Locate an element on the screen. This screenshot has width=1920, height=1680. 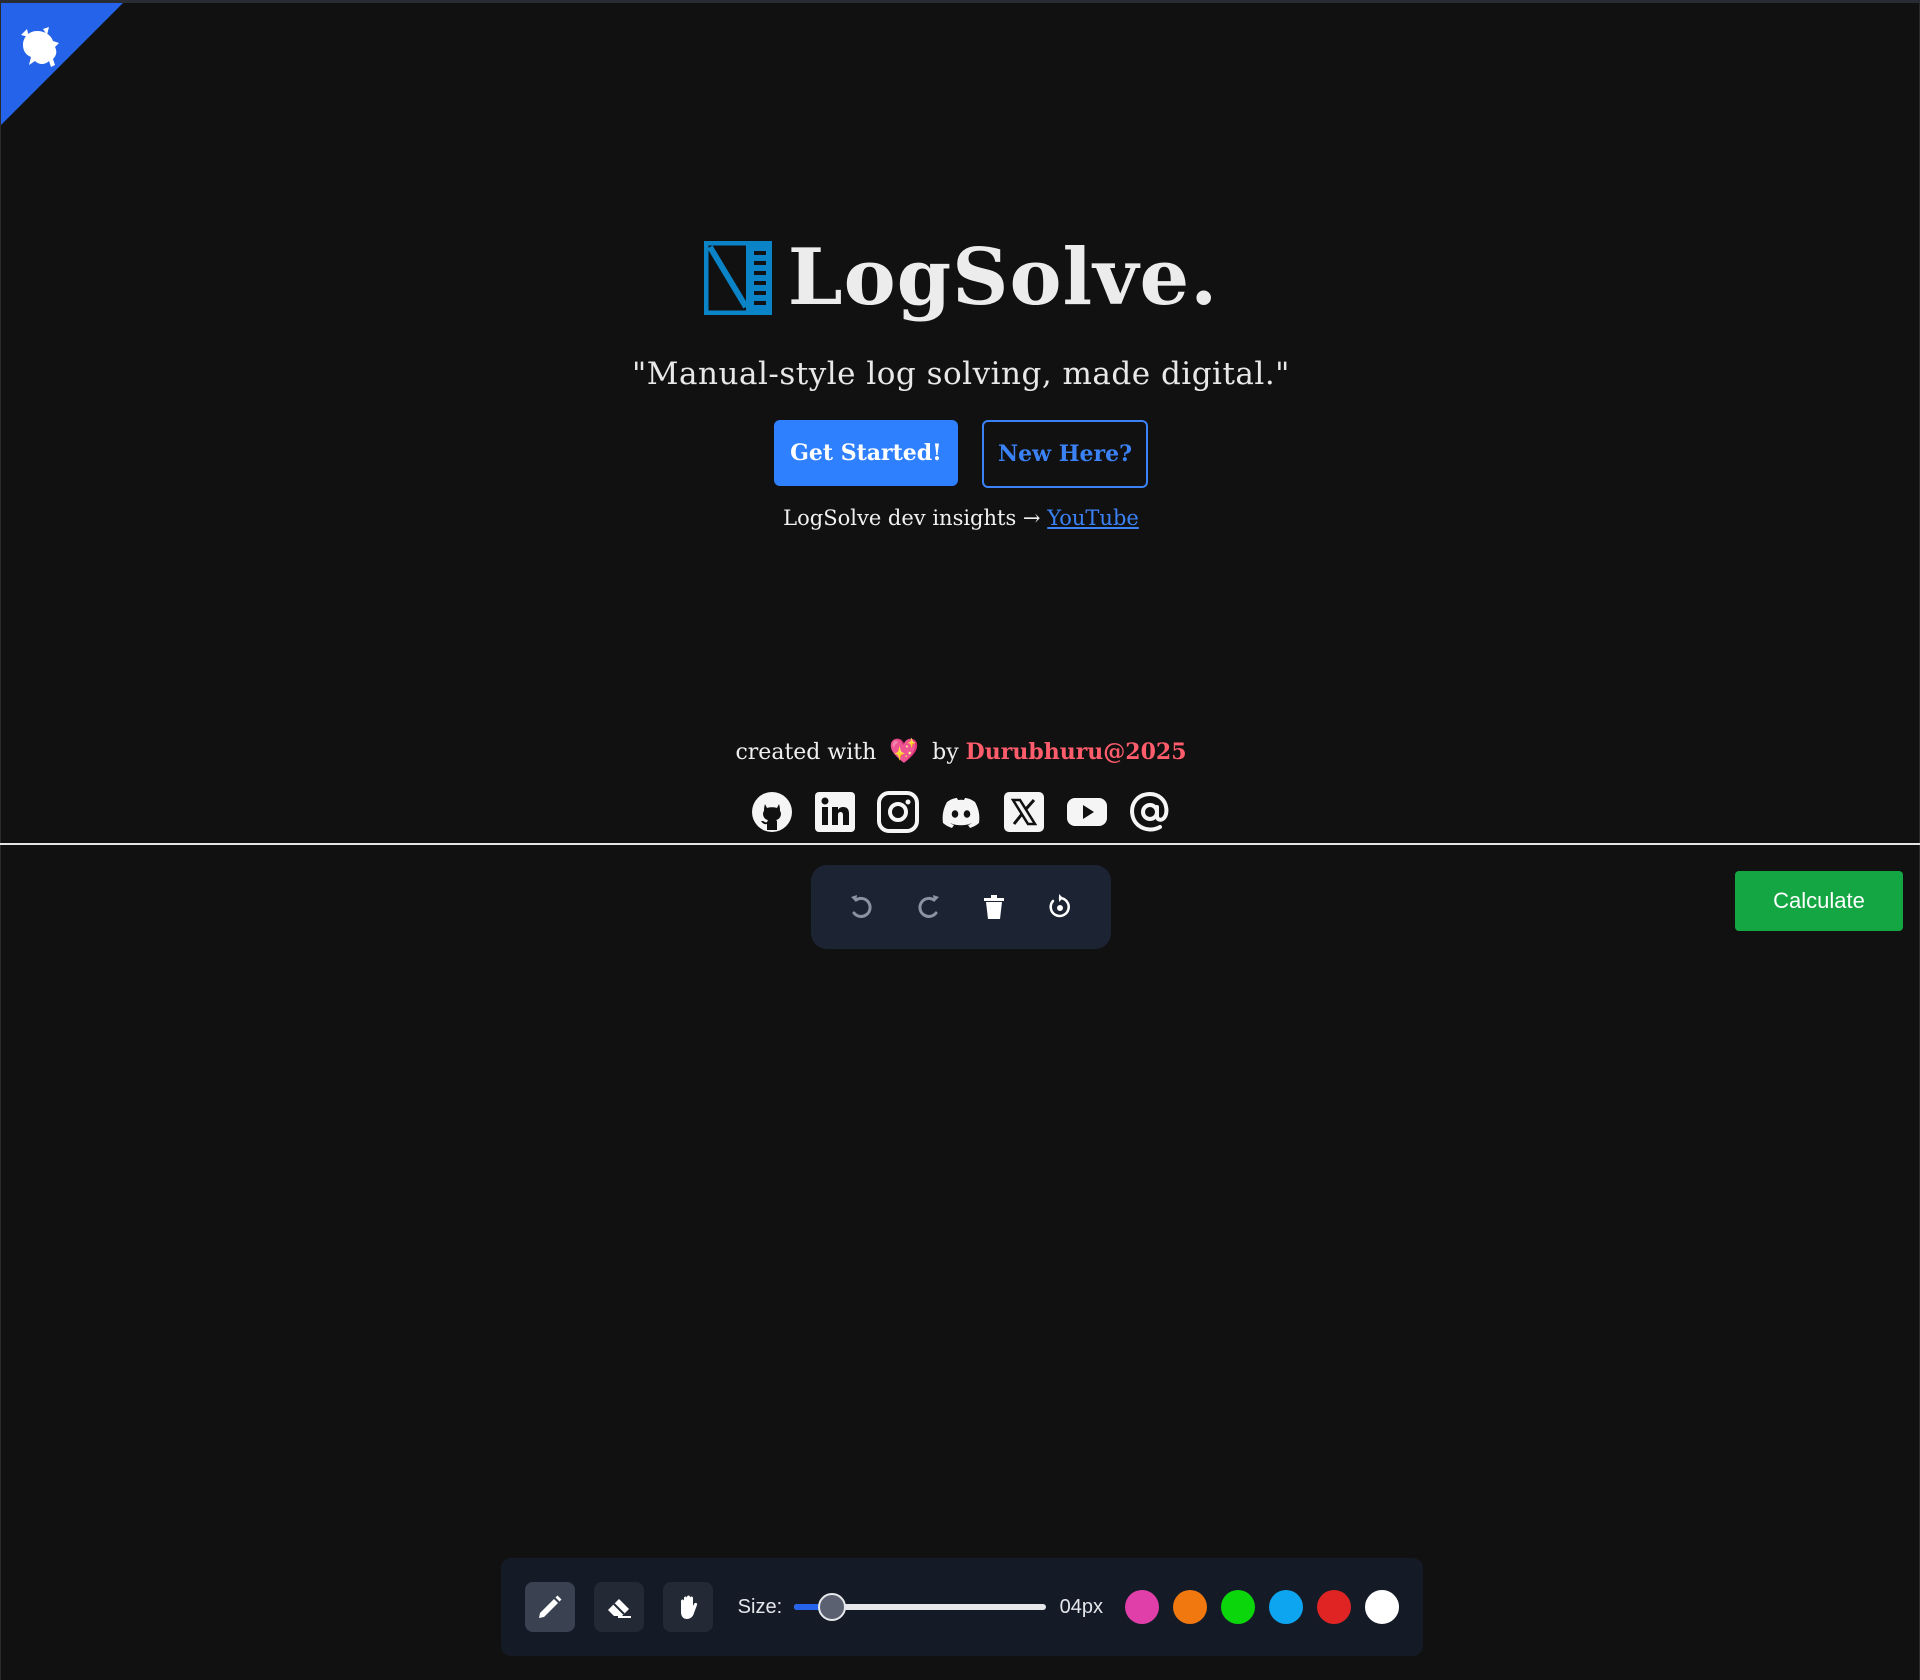
credits: created with 💖 by Durubhuru@2025 is located at coordinates (960, 751).